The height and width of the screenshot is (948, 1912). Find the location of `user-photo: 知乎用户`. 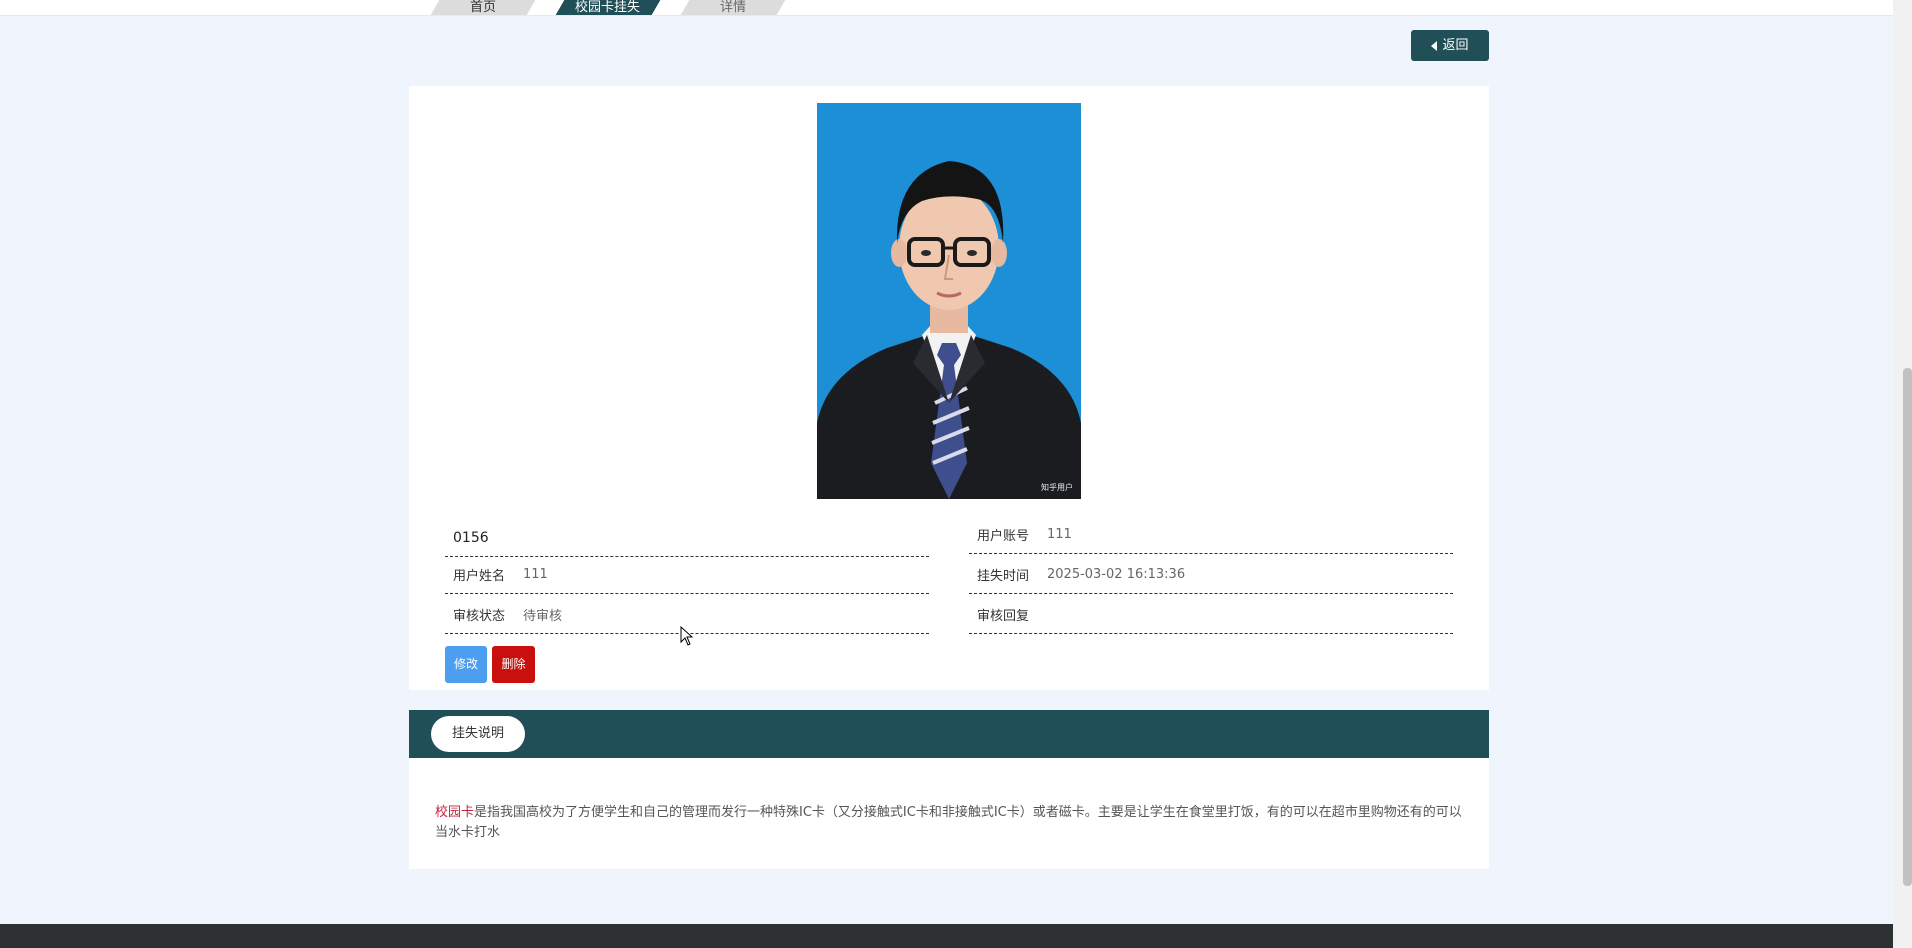

user-photo: 知乎用户 is located at coordinates (949, 301).